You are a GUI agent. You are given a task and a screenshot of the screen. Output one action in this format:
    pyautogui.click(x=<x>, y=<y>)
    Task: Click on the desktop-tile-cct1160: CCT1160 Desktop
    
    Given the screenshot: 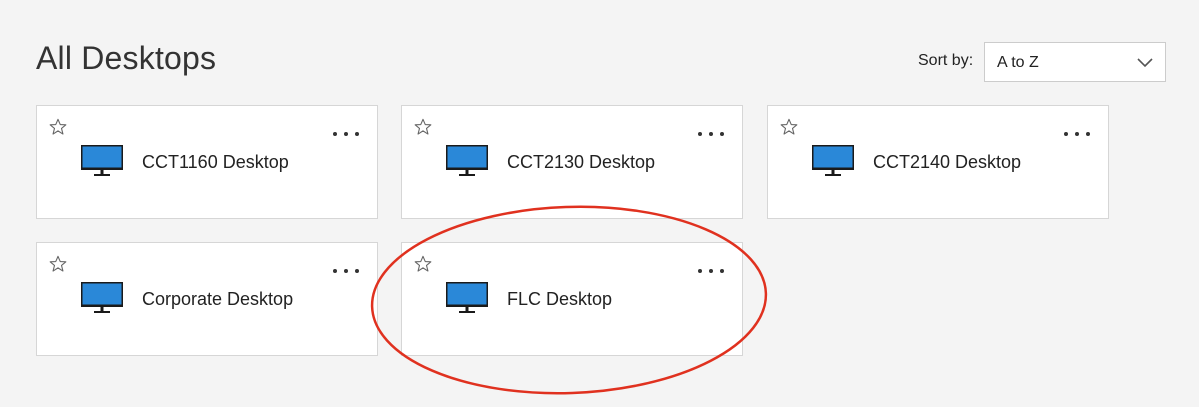 What is the action you would take?
    pyautogui.click(x=207, y=162)
    